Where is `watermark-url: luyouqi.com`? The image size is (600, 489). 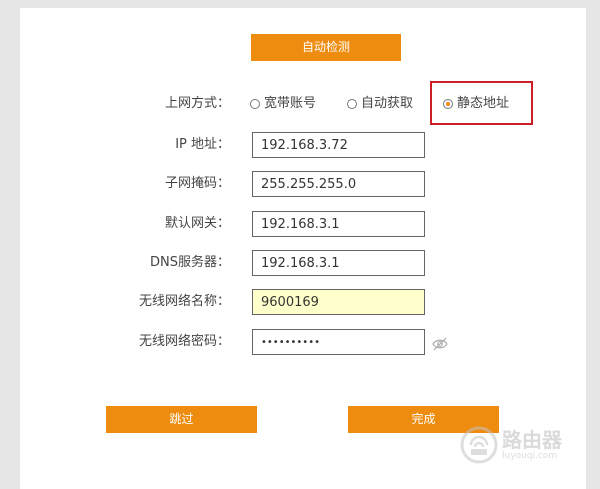 watermark-url: luyouqi.com is located at coordinates (530, 456).